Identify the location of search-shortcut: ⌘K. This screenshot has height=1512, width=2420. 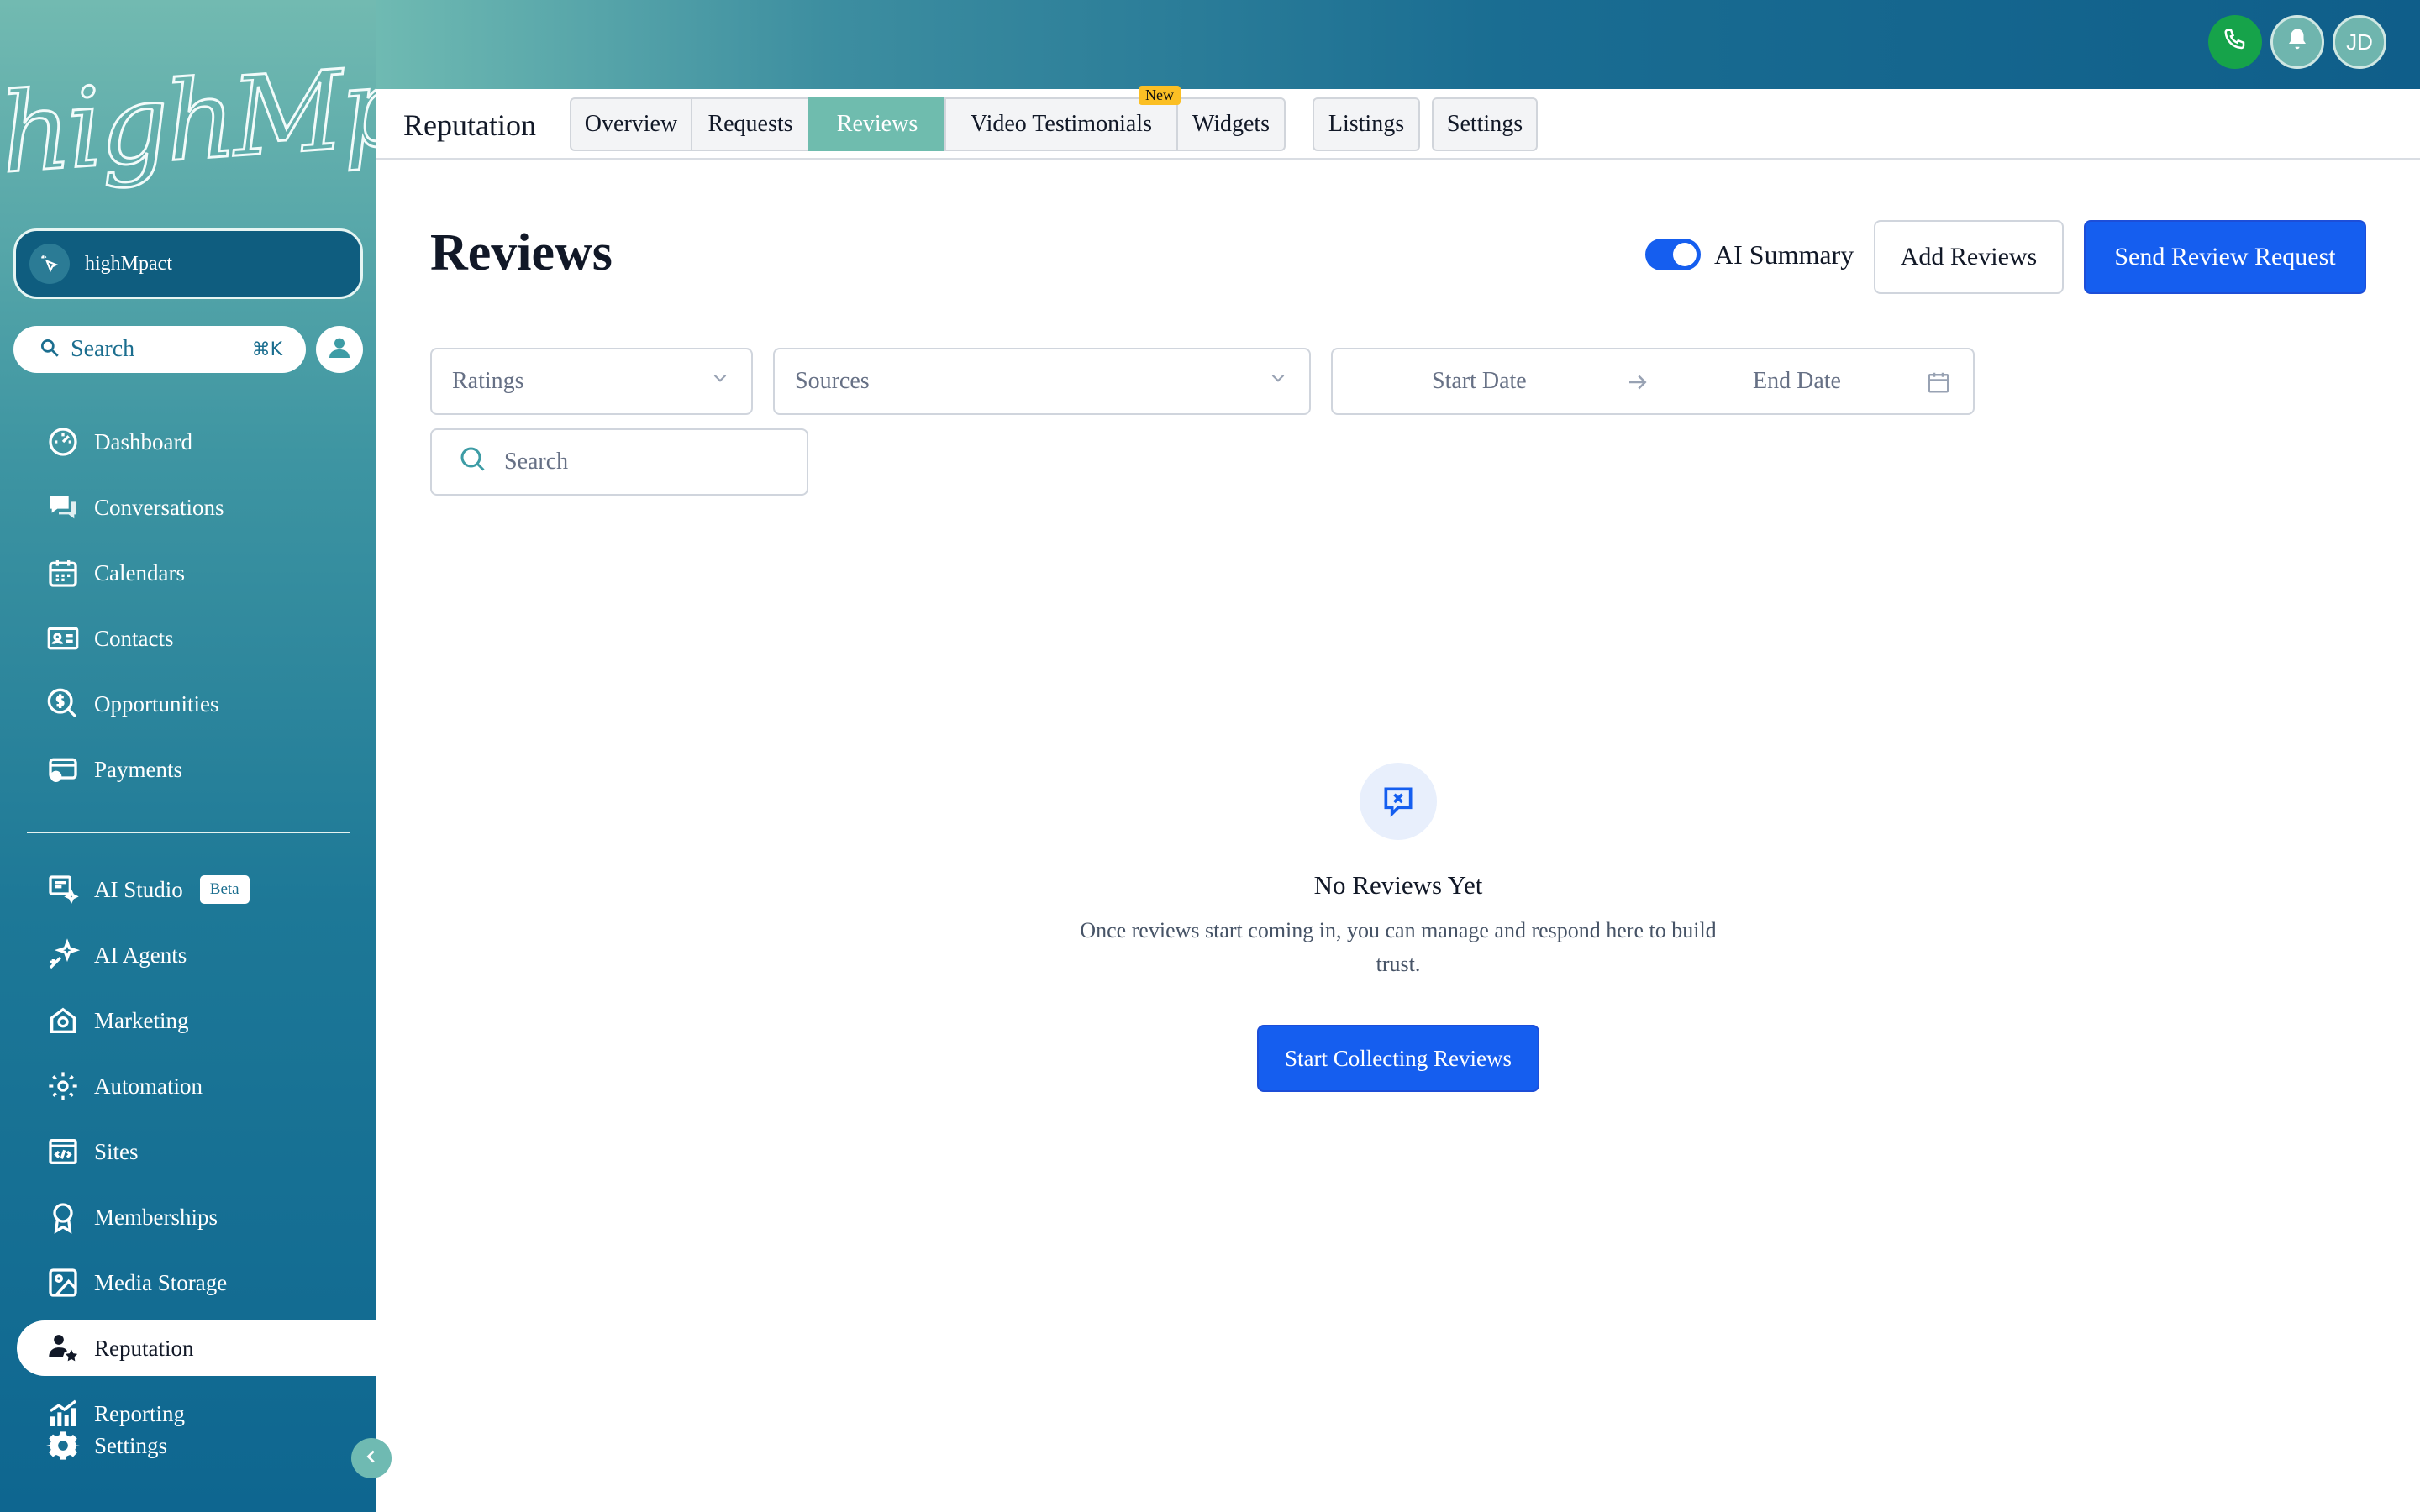
(266, 349).